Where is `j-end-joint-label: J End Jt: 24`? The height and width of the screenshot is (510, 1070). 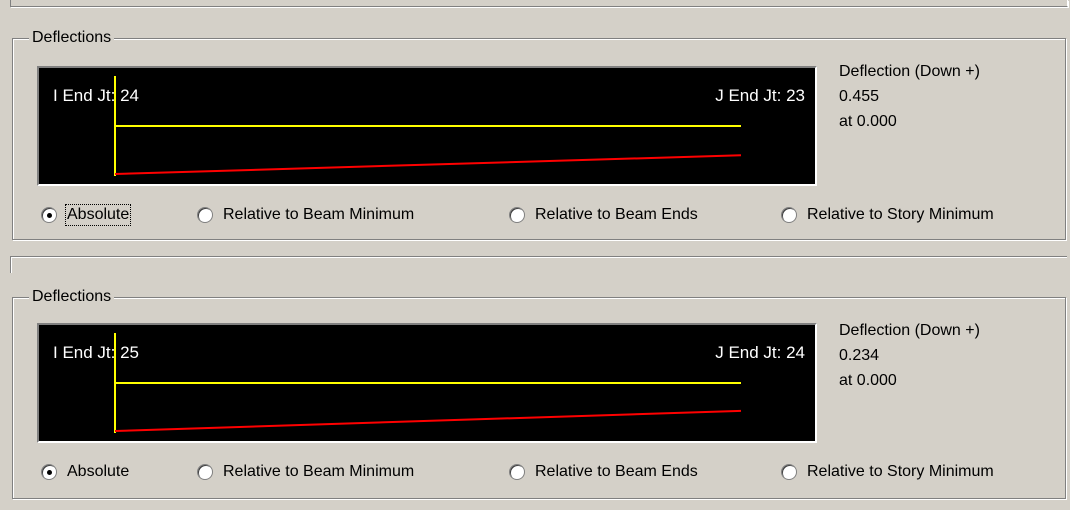 j-end-joint-label: J End Jt: 24 is located at coordinates (760, 352).